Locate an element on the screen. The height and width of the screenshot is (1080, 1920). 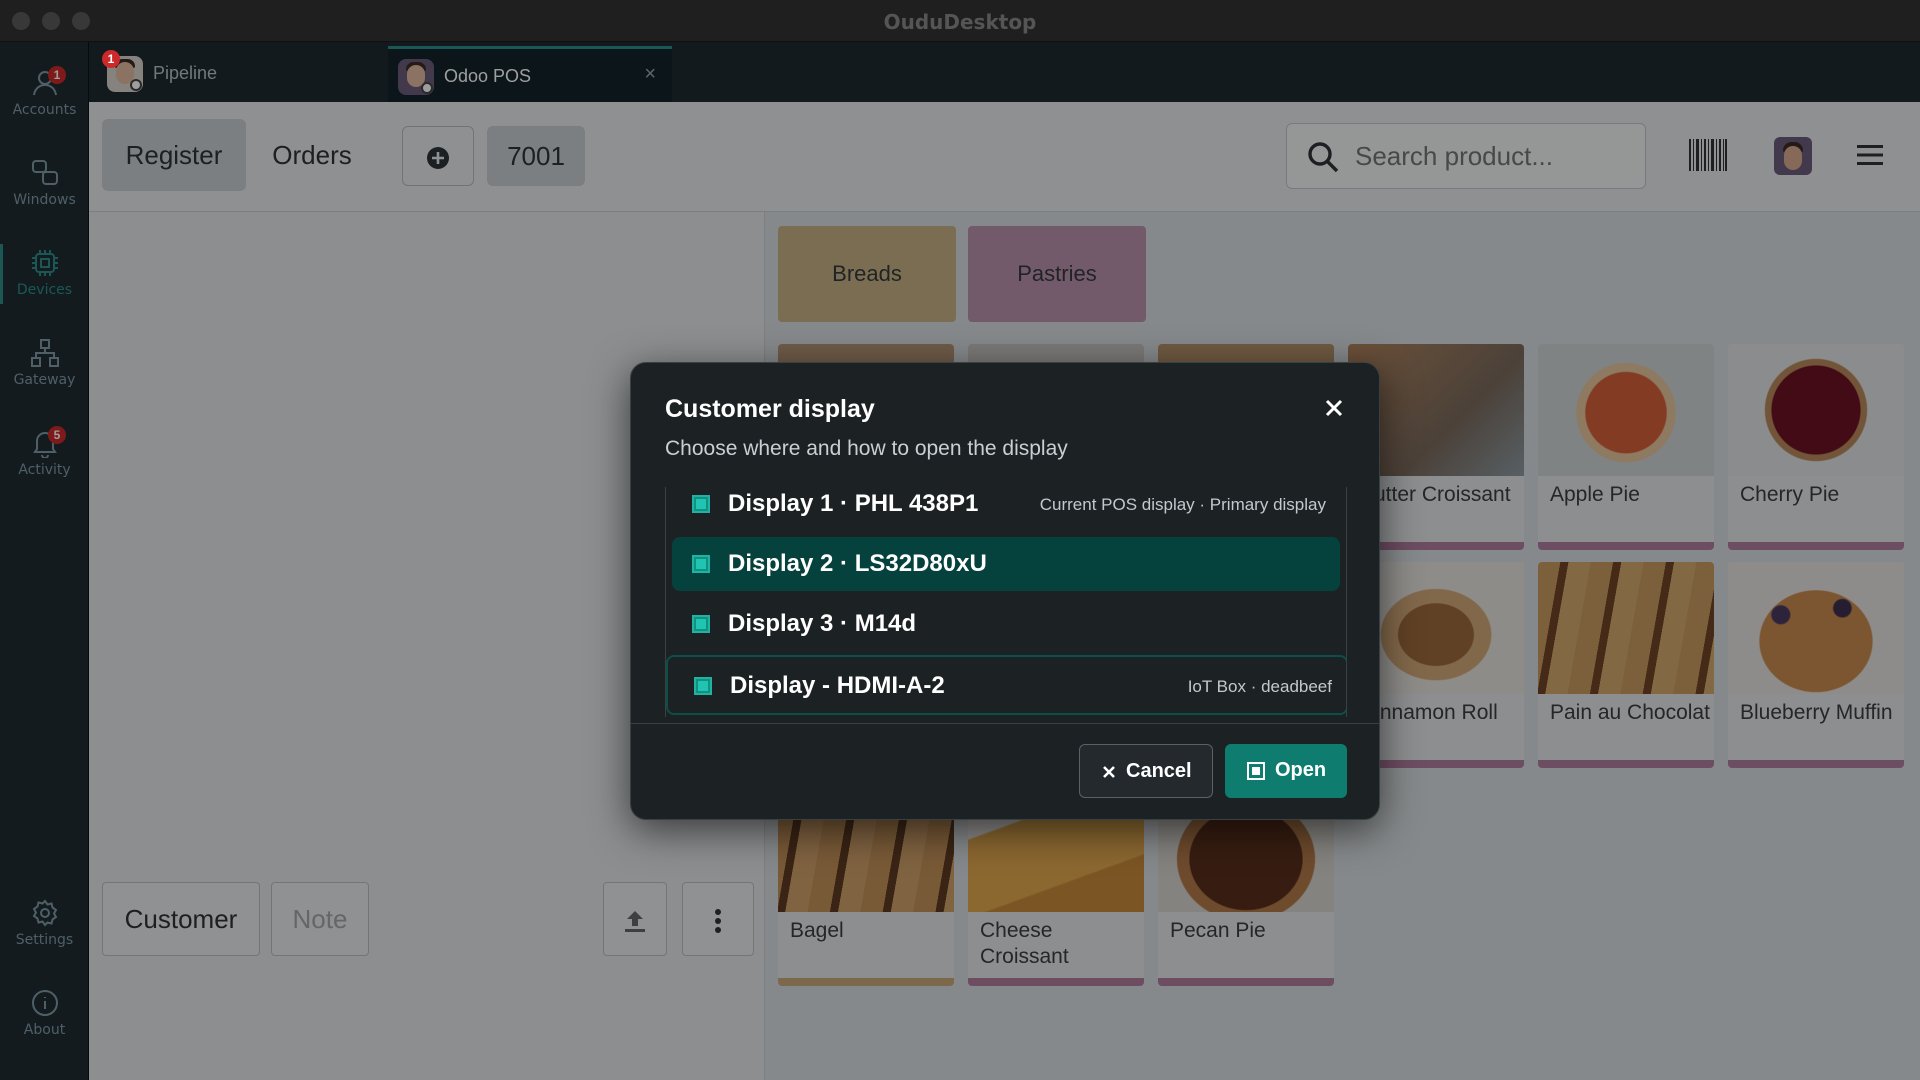
display-name: Display 3 · M14d is located at coordinates (822, 623).